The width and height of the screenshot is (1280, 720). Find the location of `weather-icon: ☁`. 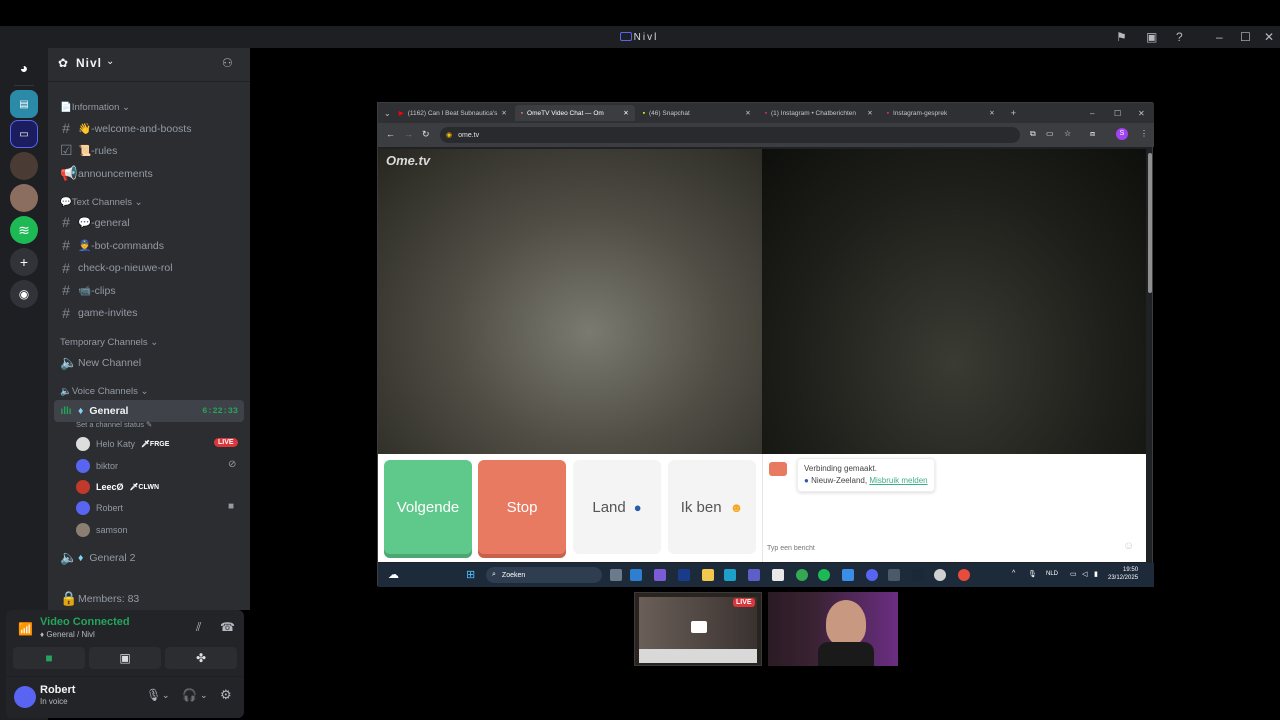

weather-icon: ☁ is located at coordinates (393, 574).